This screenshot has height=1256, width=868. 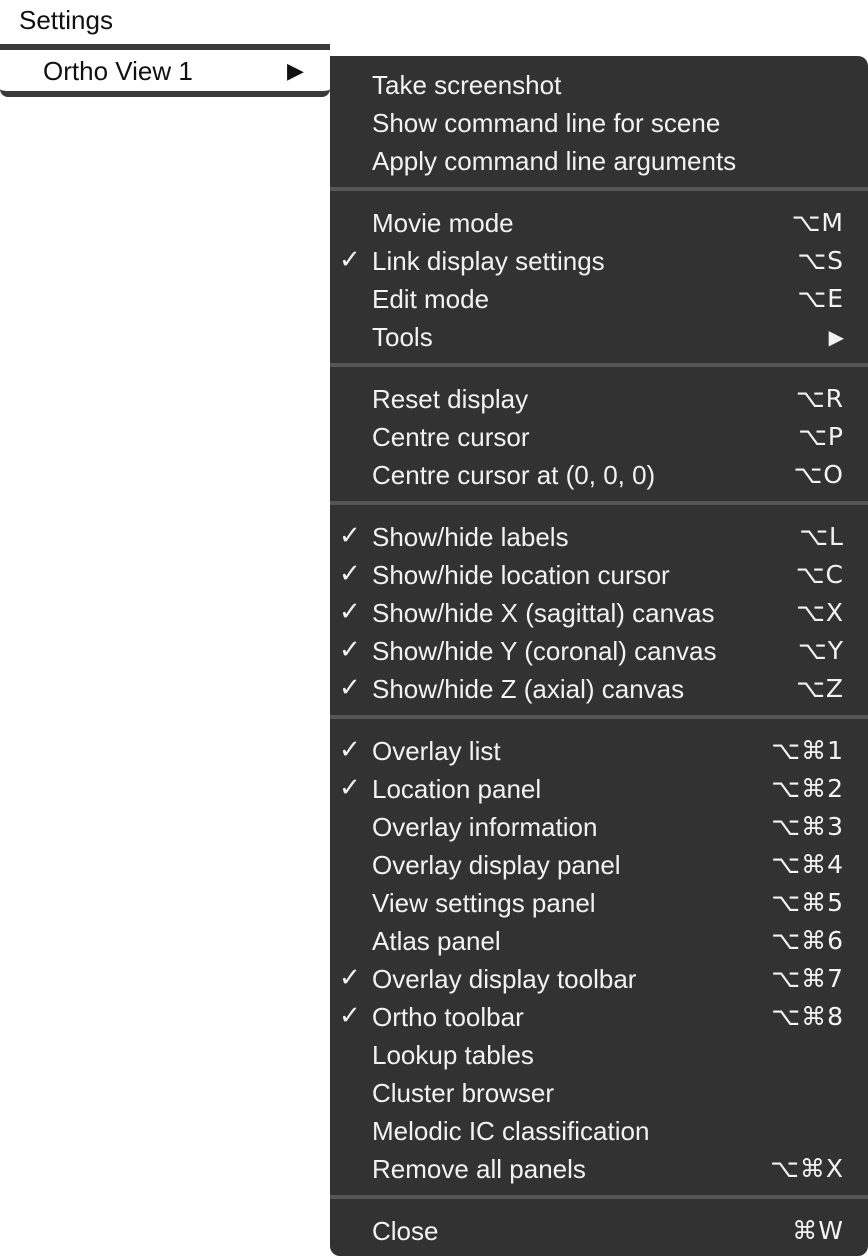 I want to click on shortcut-label: ⌥L, so click(x=821, y=536).